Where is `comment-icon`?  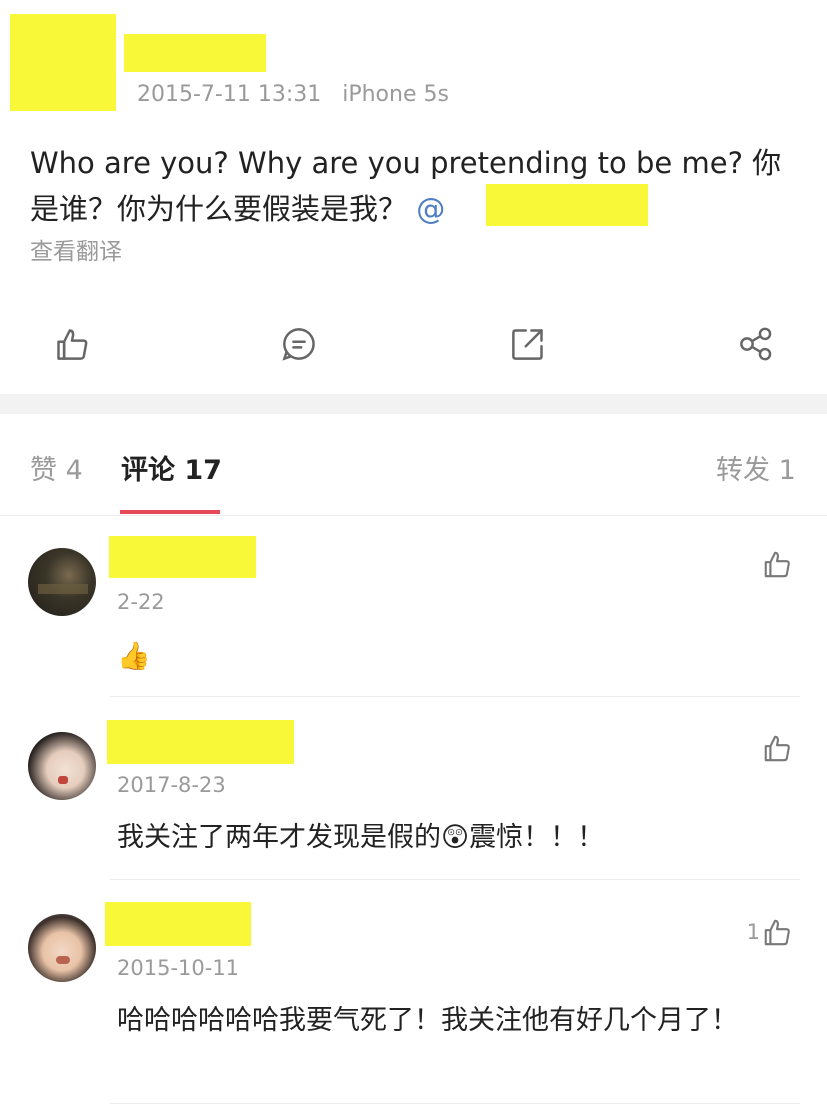
comment-icon is located at coordinates (298, 344).